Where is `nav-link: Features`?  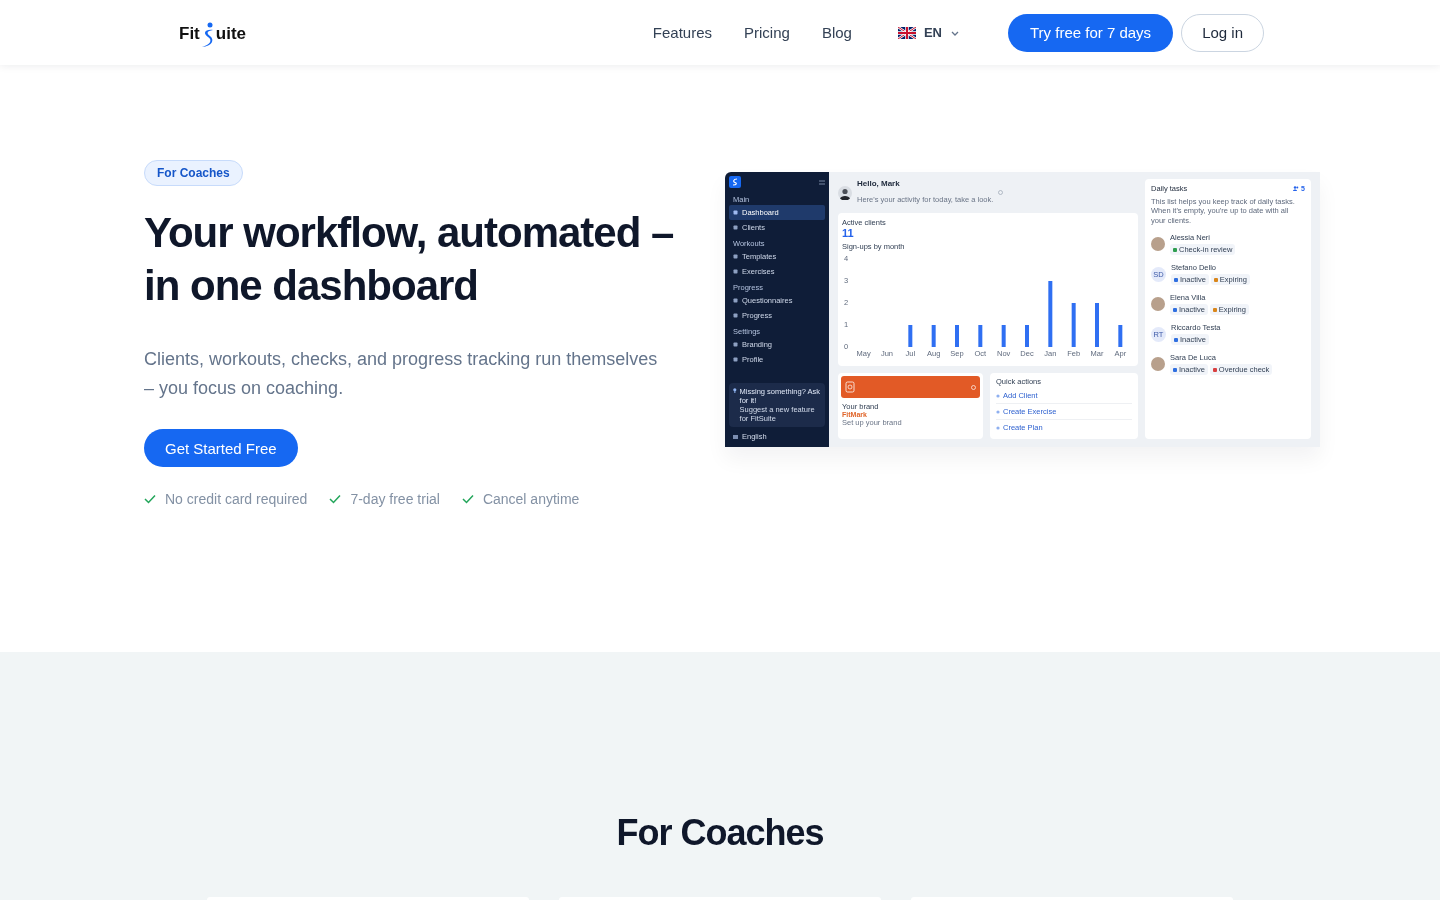
nav-link: Features is located at coordinates (682, 32).